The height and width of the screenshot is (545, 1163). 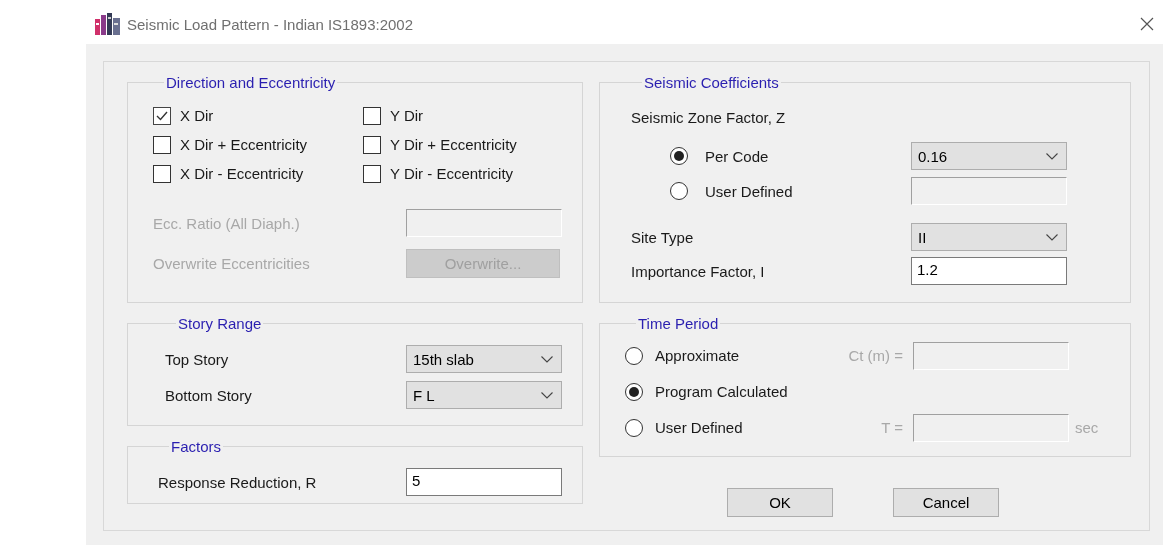 I want to click on unit-label: sec, so click(x=1087, y=427).